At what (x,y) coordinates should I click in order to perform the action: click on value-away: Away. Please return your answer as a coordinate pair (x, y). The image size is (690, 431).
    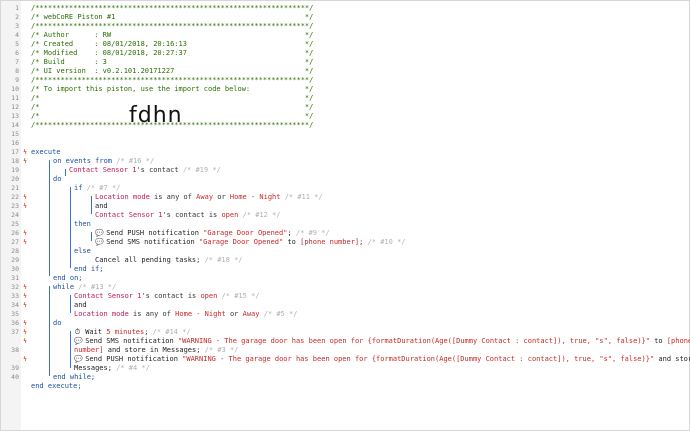
    Looking at the image, I should click on (205, 197).